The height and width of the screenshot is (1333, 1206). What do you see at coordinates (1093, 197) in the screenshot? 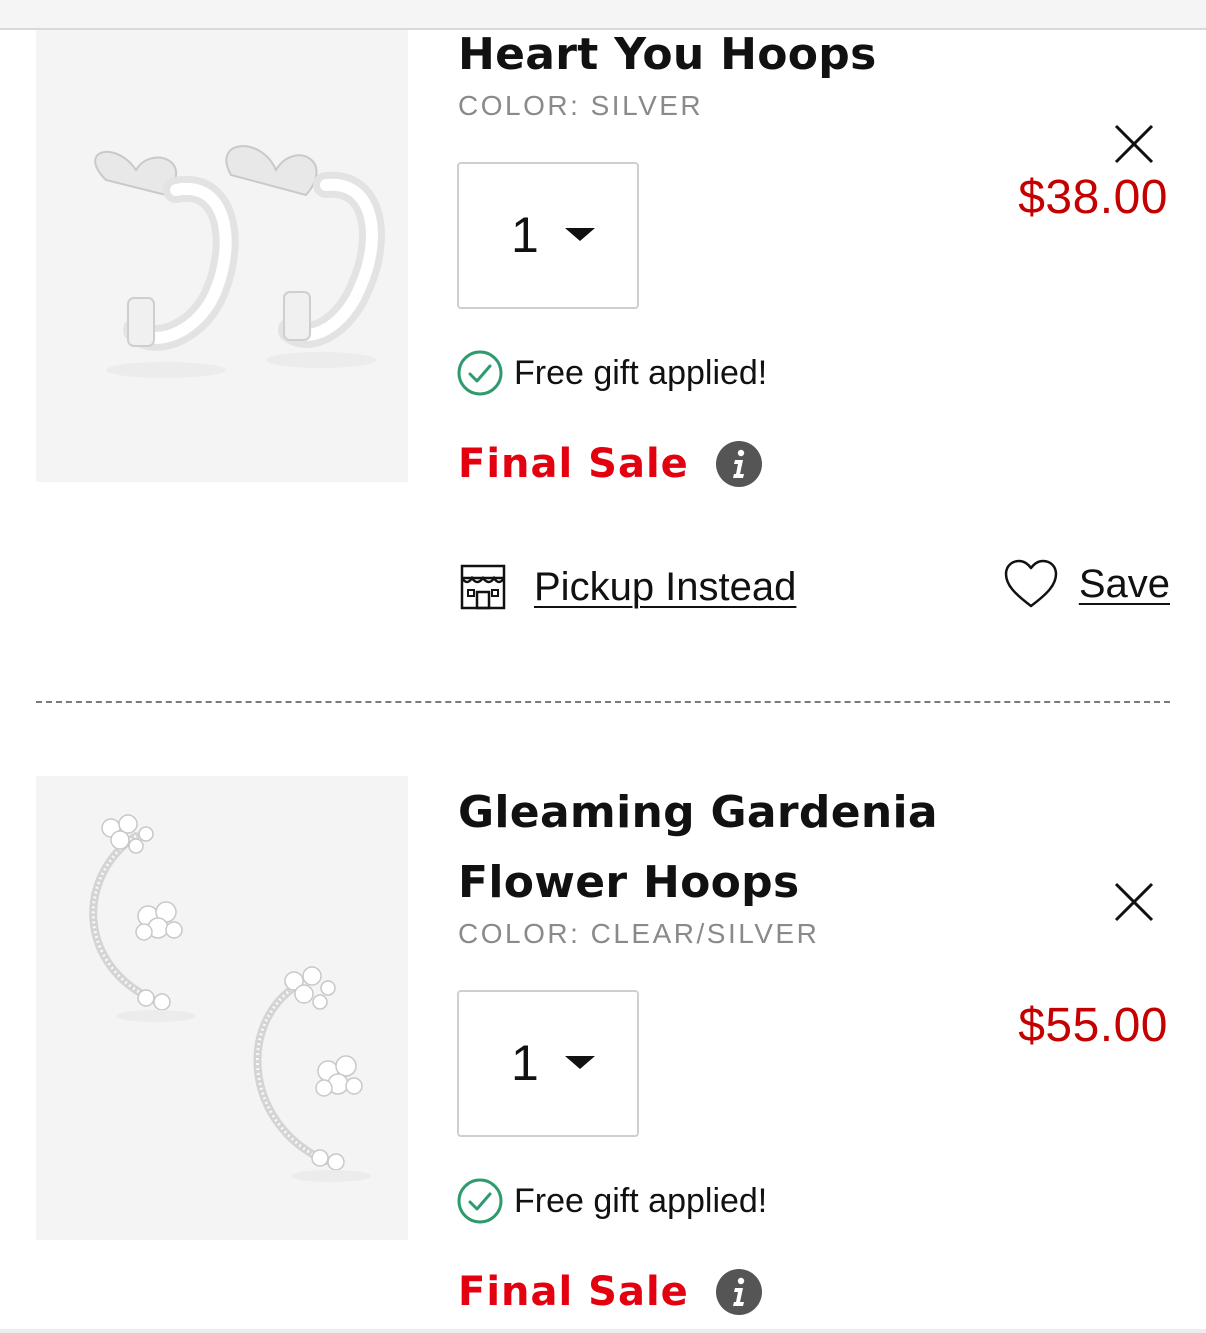
I see `item-price: $38.00` at bounding box center [1093, 197].